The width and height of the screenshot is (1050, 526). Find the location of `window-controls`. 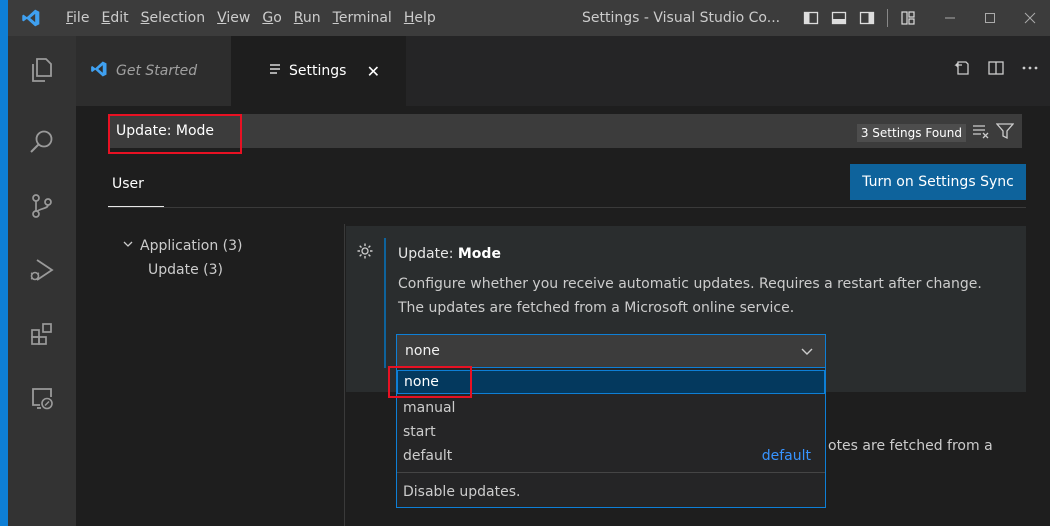

window-controls is located at coordinates (990, 18).